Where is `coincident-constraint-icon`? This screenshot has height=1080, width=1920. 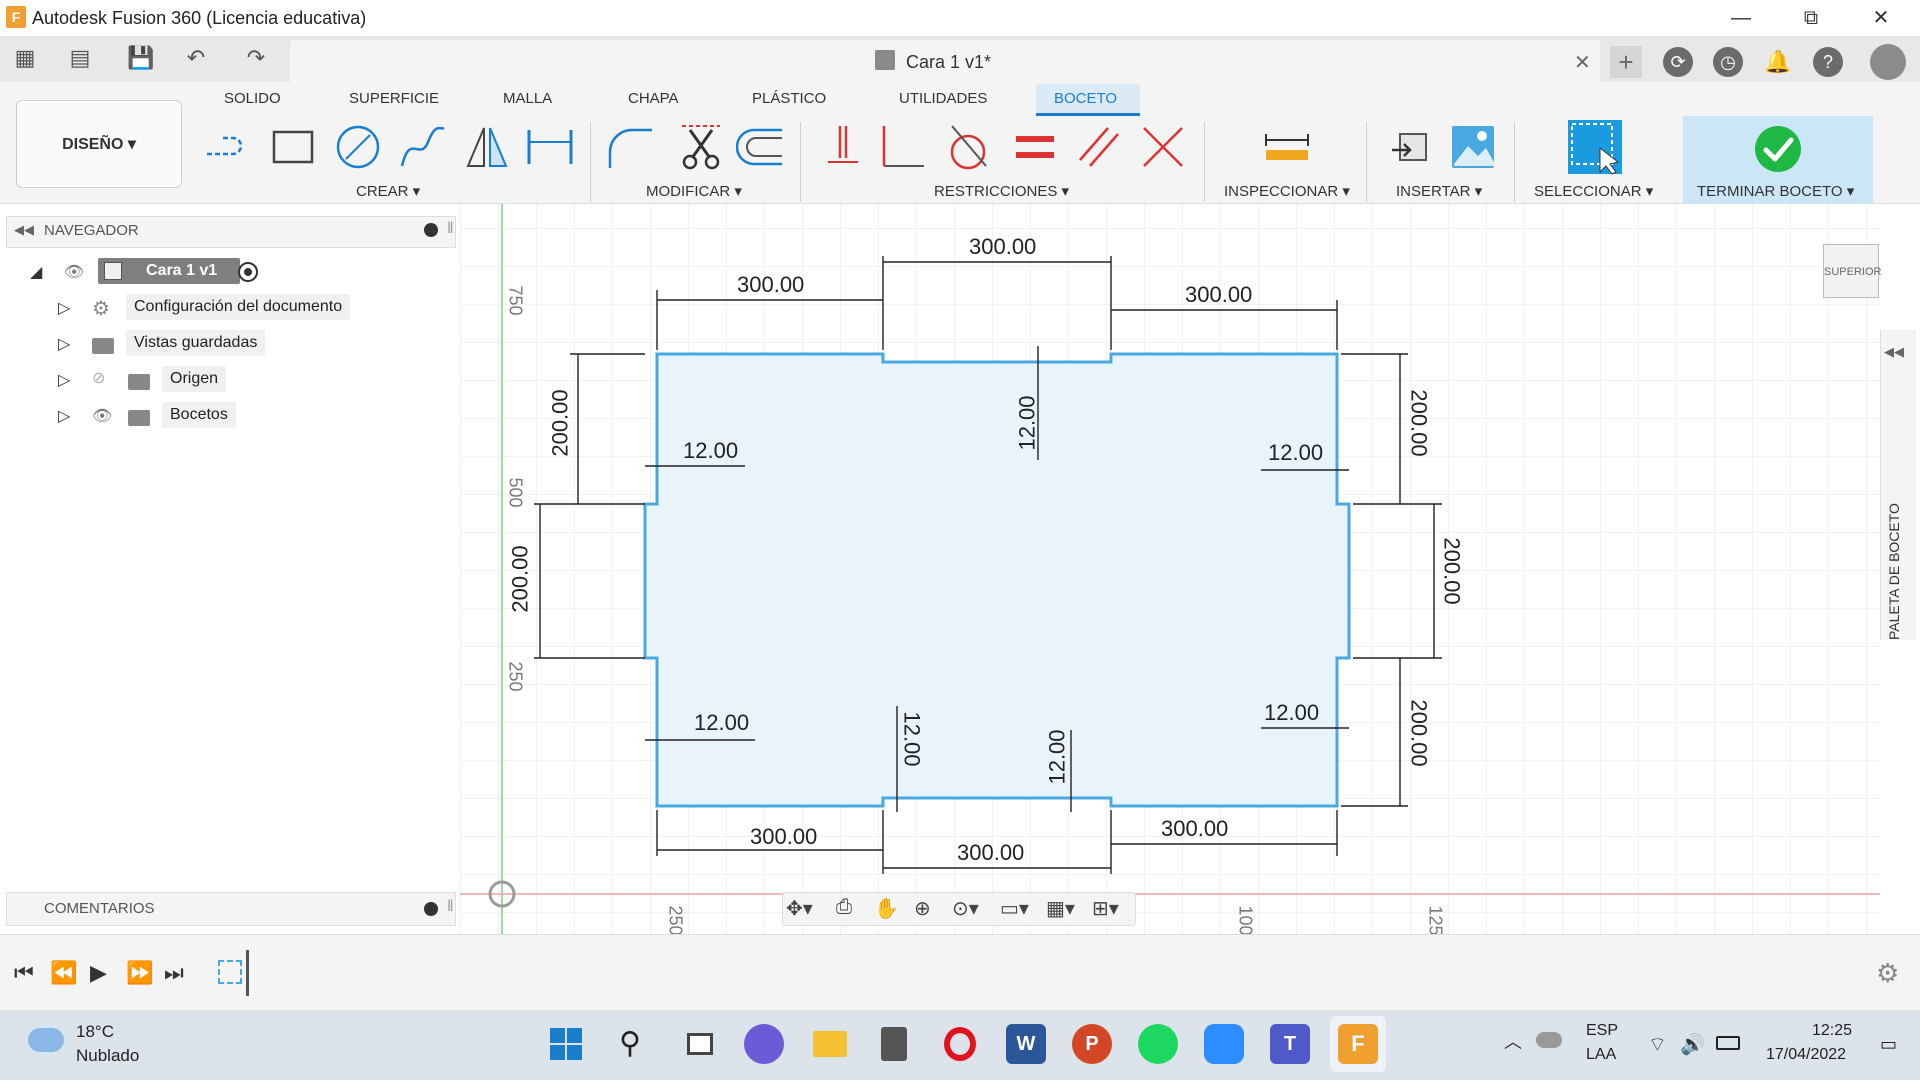 coincident-constraint-icon is located at coordinates (843, 147).